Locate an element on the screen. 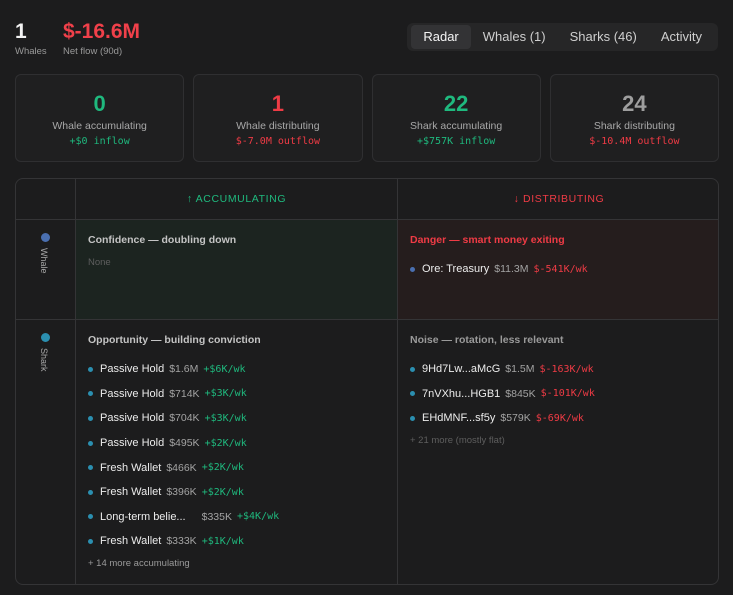 The width and height of the screenshot is (733, 595). matrix-corner is located at coordinates (46, 199).